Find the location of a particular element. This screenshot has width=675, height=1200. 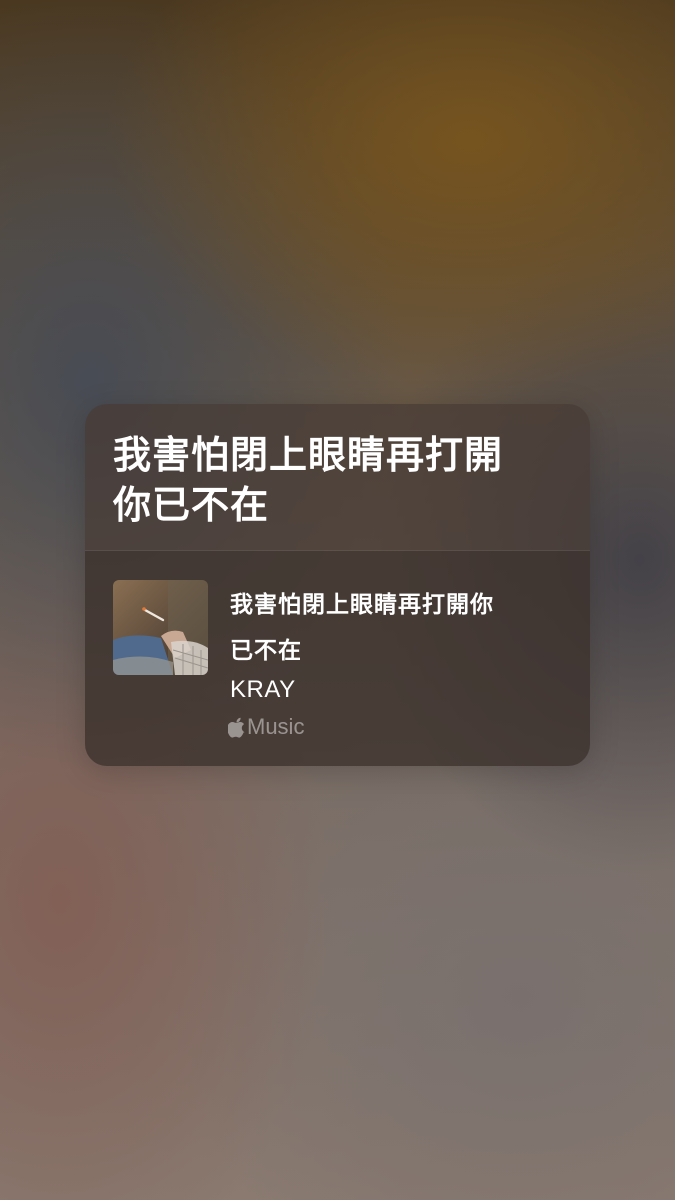

song-title-line-2: 已不在 is located at coordinates (266, 651).